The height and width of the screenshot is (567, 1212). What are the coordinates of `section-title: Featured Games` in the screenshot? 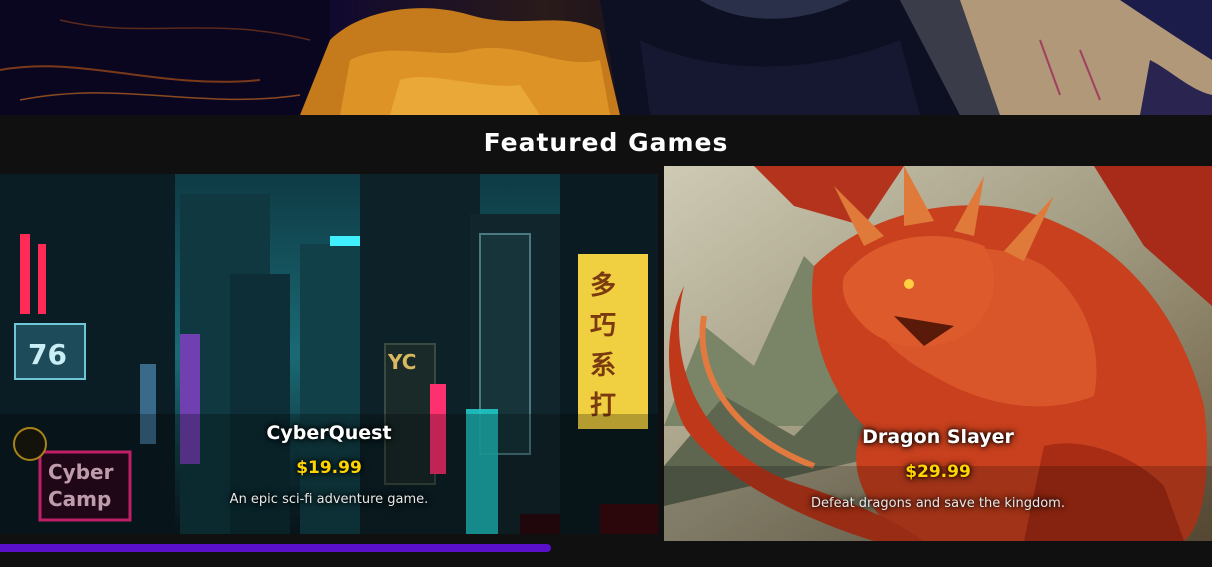 It's located at (606, 142).